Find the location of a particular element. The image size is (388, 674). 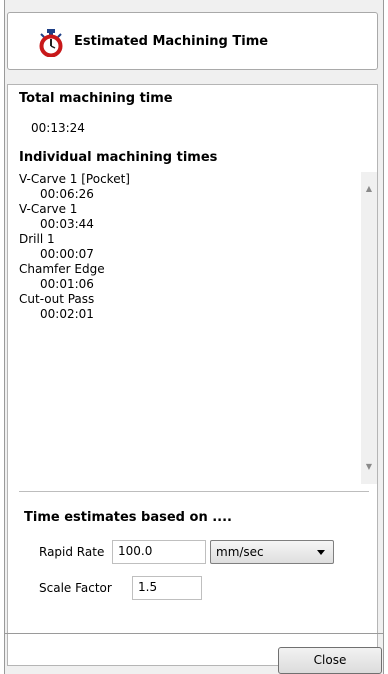

chevron-down-icon is located at coordinates (321, 552).